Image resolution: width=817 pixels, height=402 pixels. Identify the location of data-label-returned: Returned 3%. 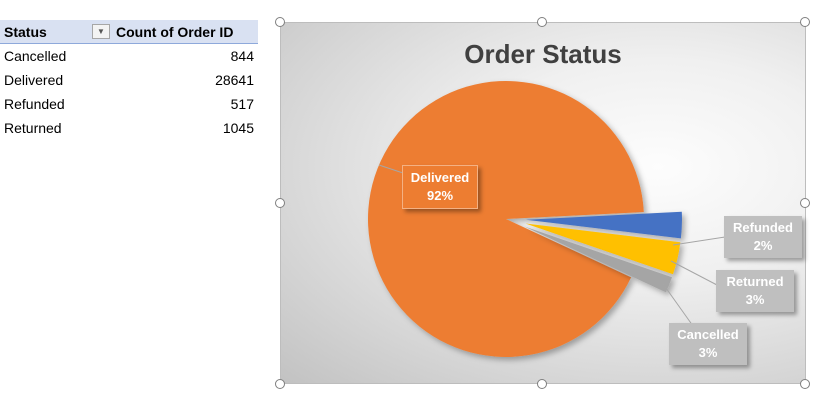
(755, 291).